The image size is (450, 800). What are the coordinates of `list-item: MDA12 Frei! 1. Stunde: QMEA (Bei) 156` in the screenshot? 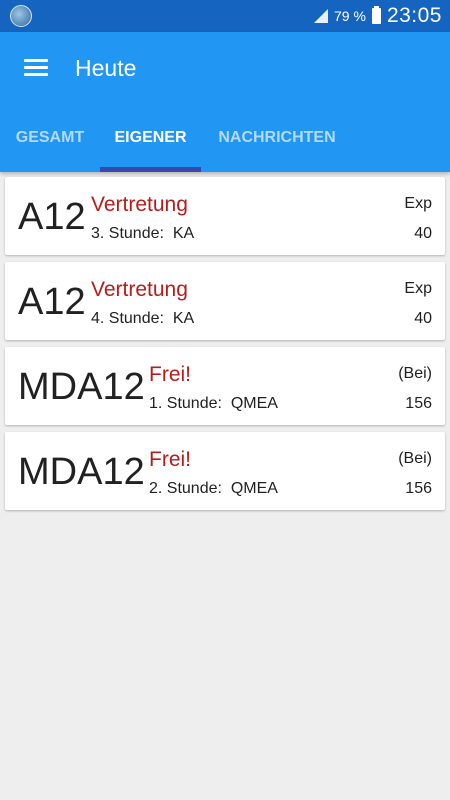 It's located at (225, 386).